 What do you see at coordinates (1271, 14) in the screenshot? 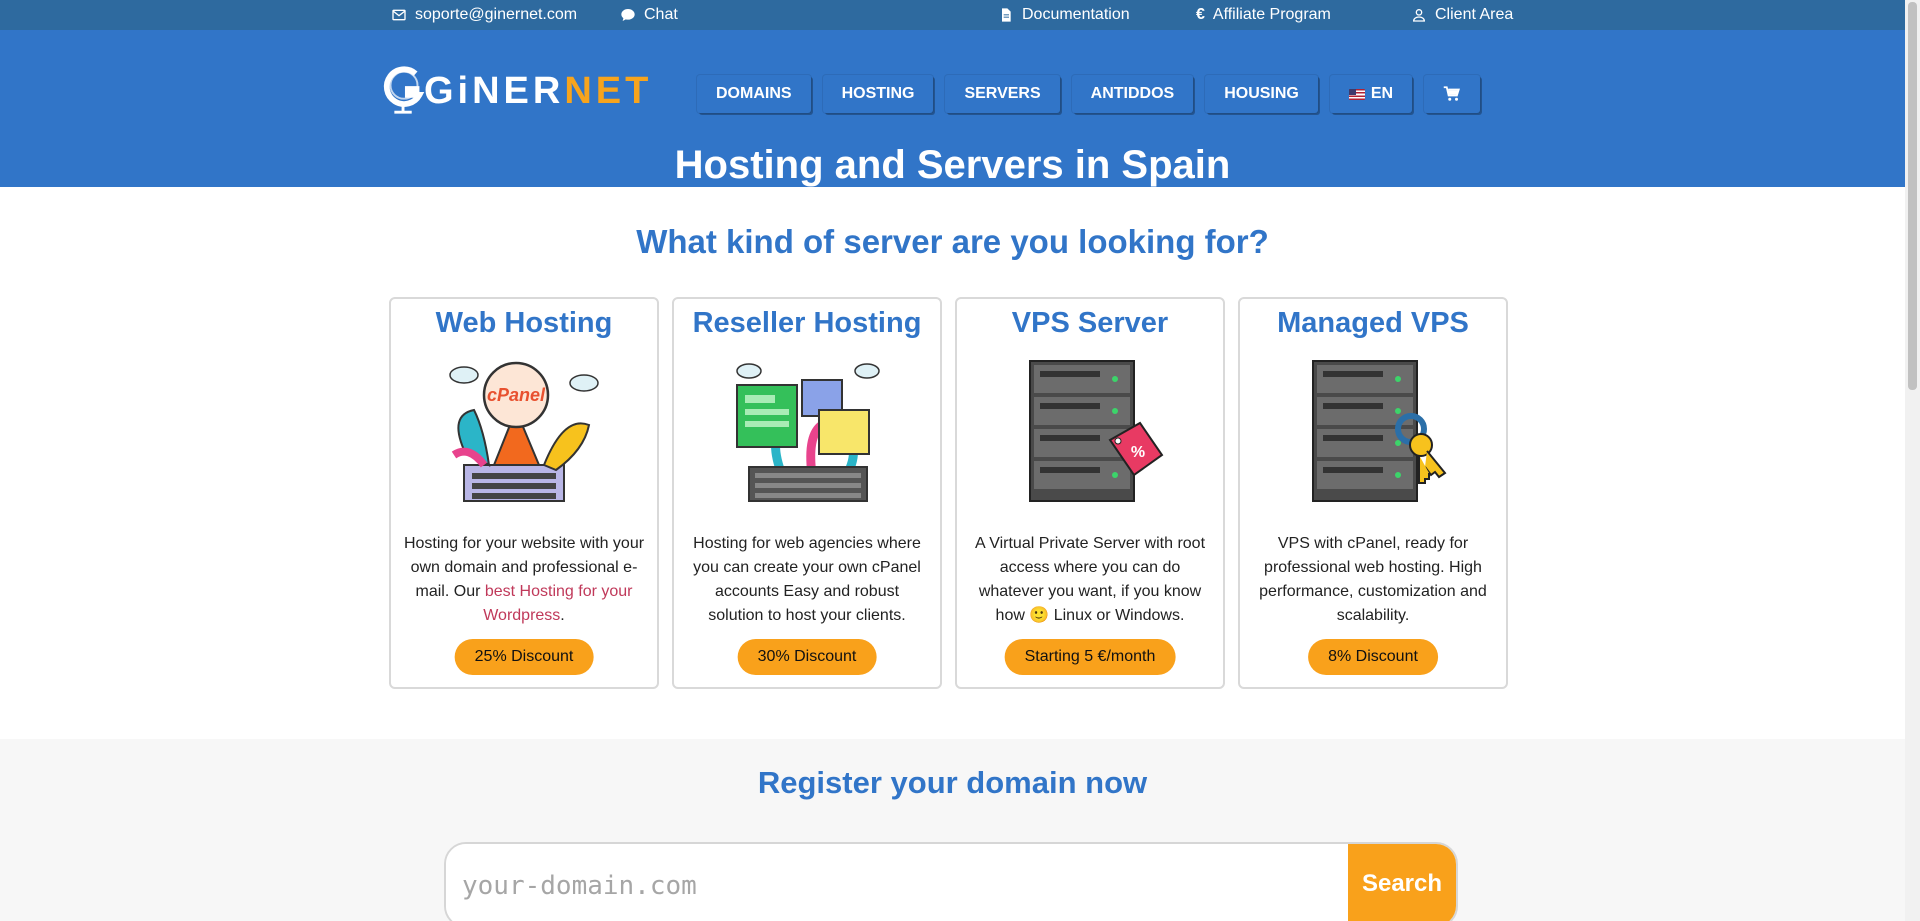
I see `affiliate-text: Affiliate Program` at bounding box center [1271, 14].